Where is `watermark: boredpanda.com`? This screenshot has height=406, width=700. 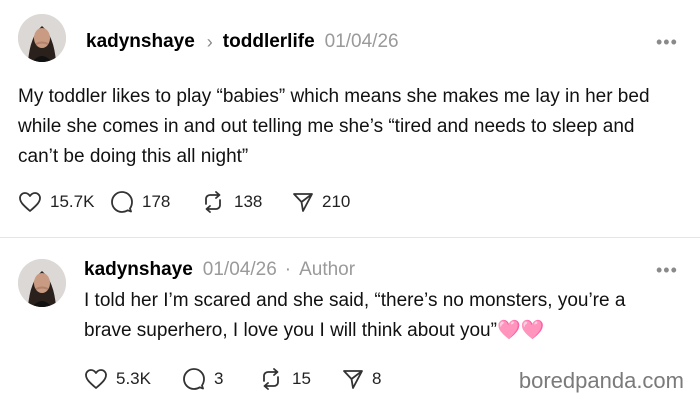 watermark: boredpanda.com is located at coordinates (601, 380).